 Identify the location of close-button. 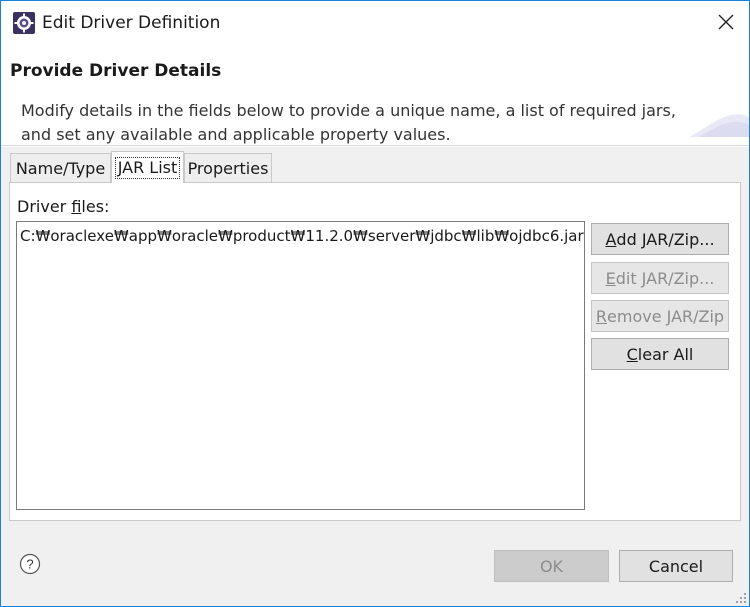
(726, 24).